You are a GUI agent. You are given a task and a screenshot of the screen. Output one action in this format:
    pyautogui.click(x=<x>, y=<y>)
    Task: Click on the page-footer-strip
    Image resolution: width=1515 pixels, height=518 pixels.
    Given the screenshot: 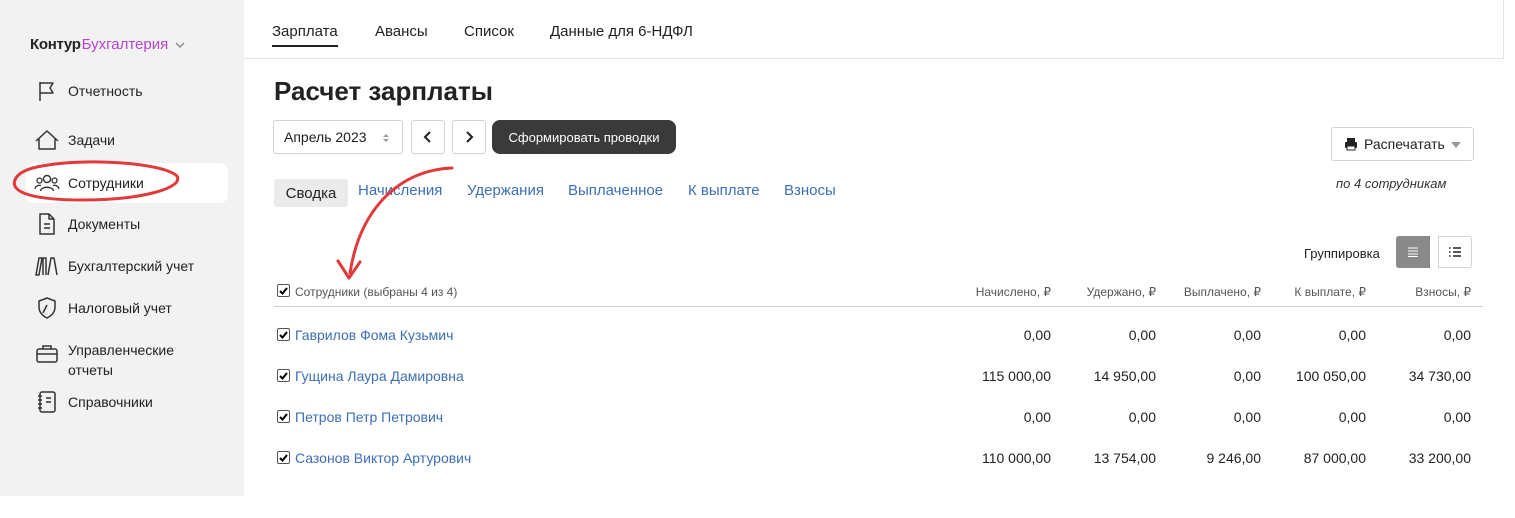 What is the action you would take?
    pyautogui.click(x=122, y=507)
    